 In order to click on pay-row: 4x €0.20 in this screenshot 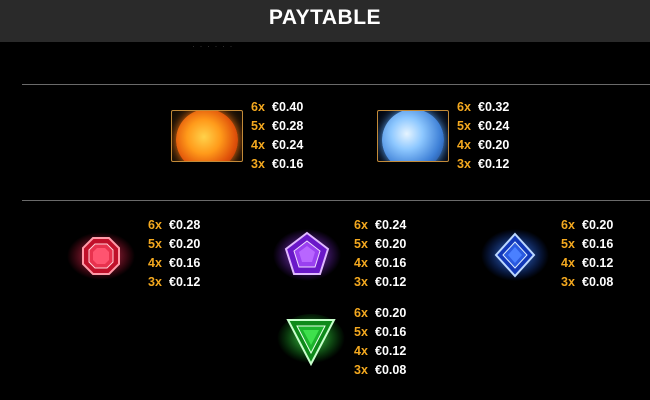, I will do `click(483, 145)`.